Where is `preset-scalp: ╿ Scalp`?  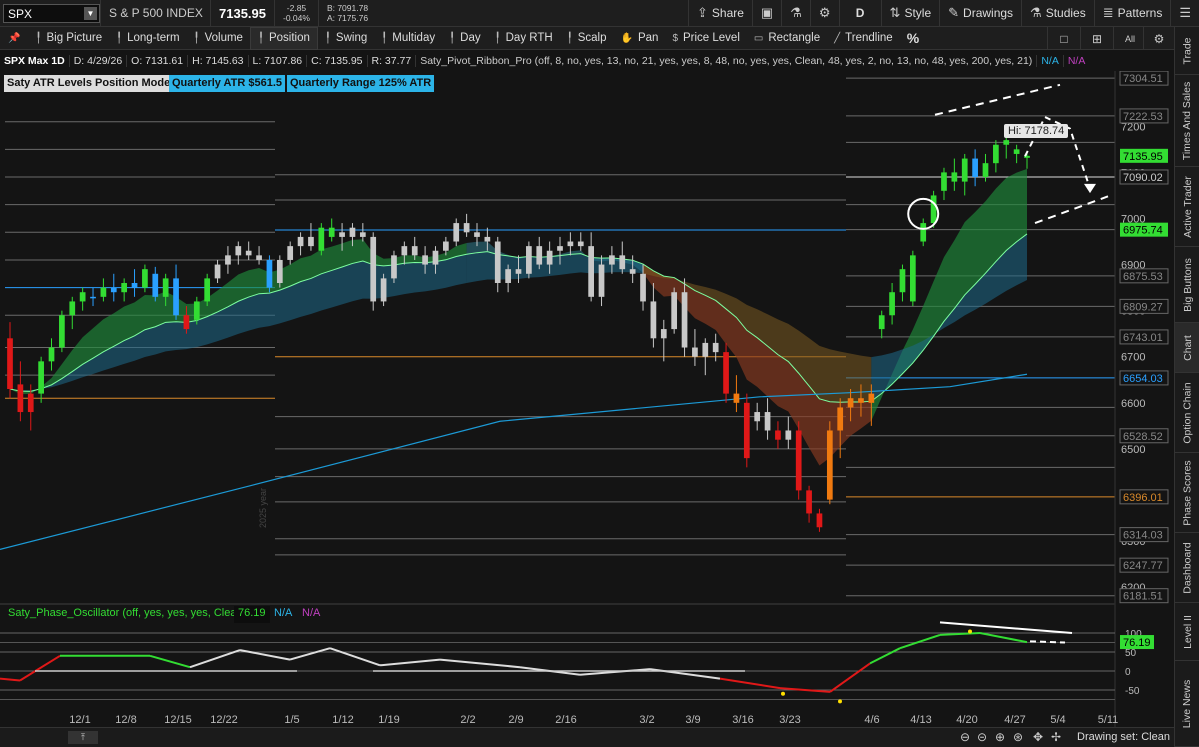 preset-scalp: ╿ Scalp is located at coordinates (587, 38).